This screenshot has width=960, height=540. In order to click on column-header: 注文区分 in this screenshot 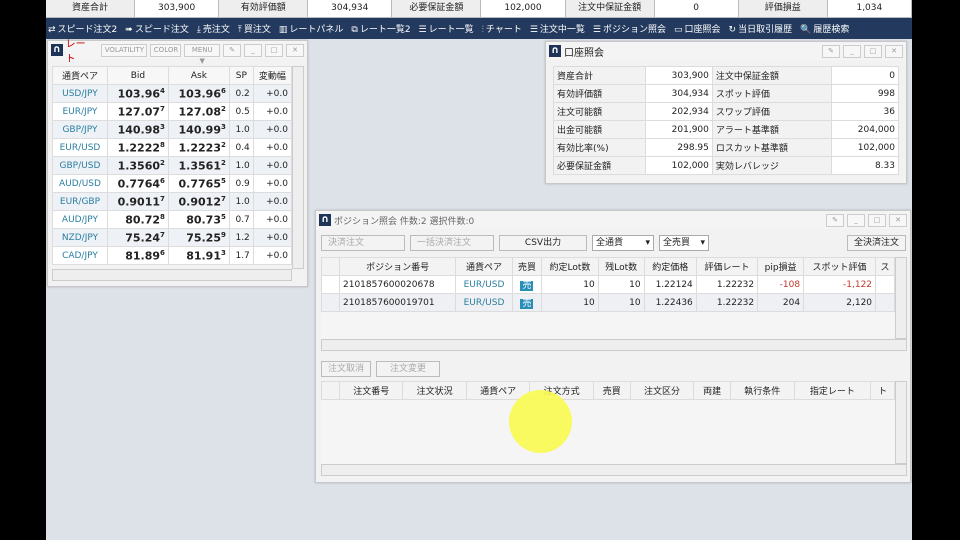, I will do `click(662, 390)`.